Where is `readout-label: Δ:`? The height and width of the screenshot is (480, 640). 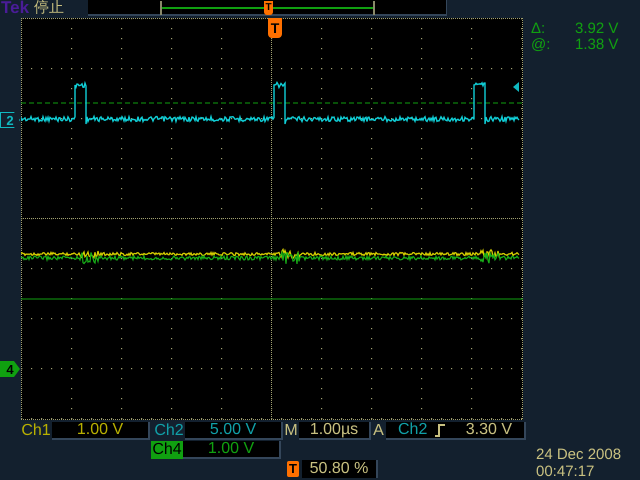
readout-label: Δ: is located at coordinates (538, 28).